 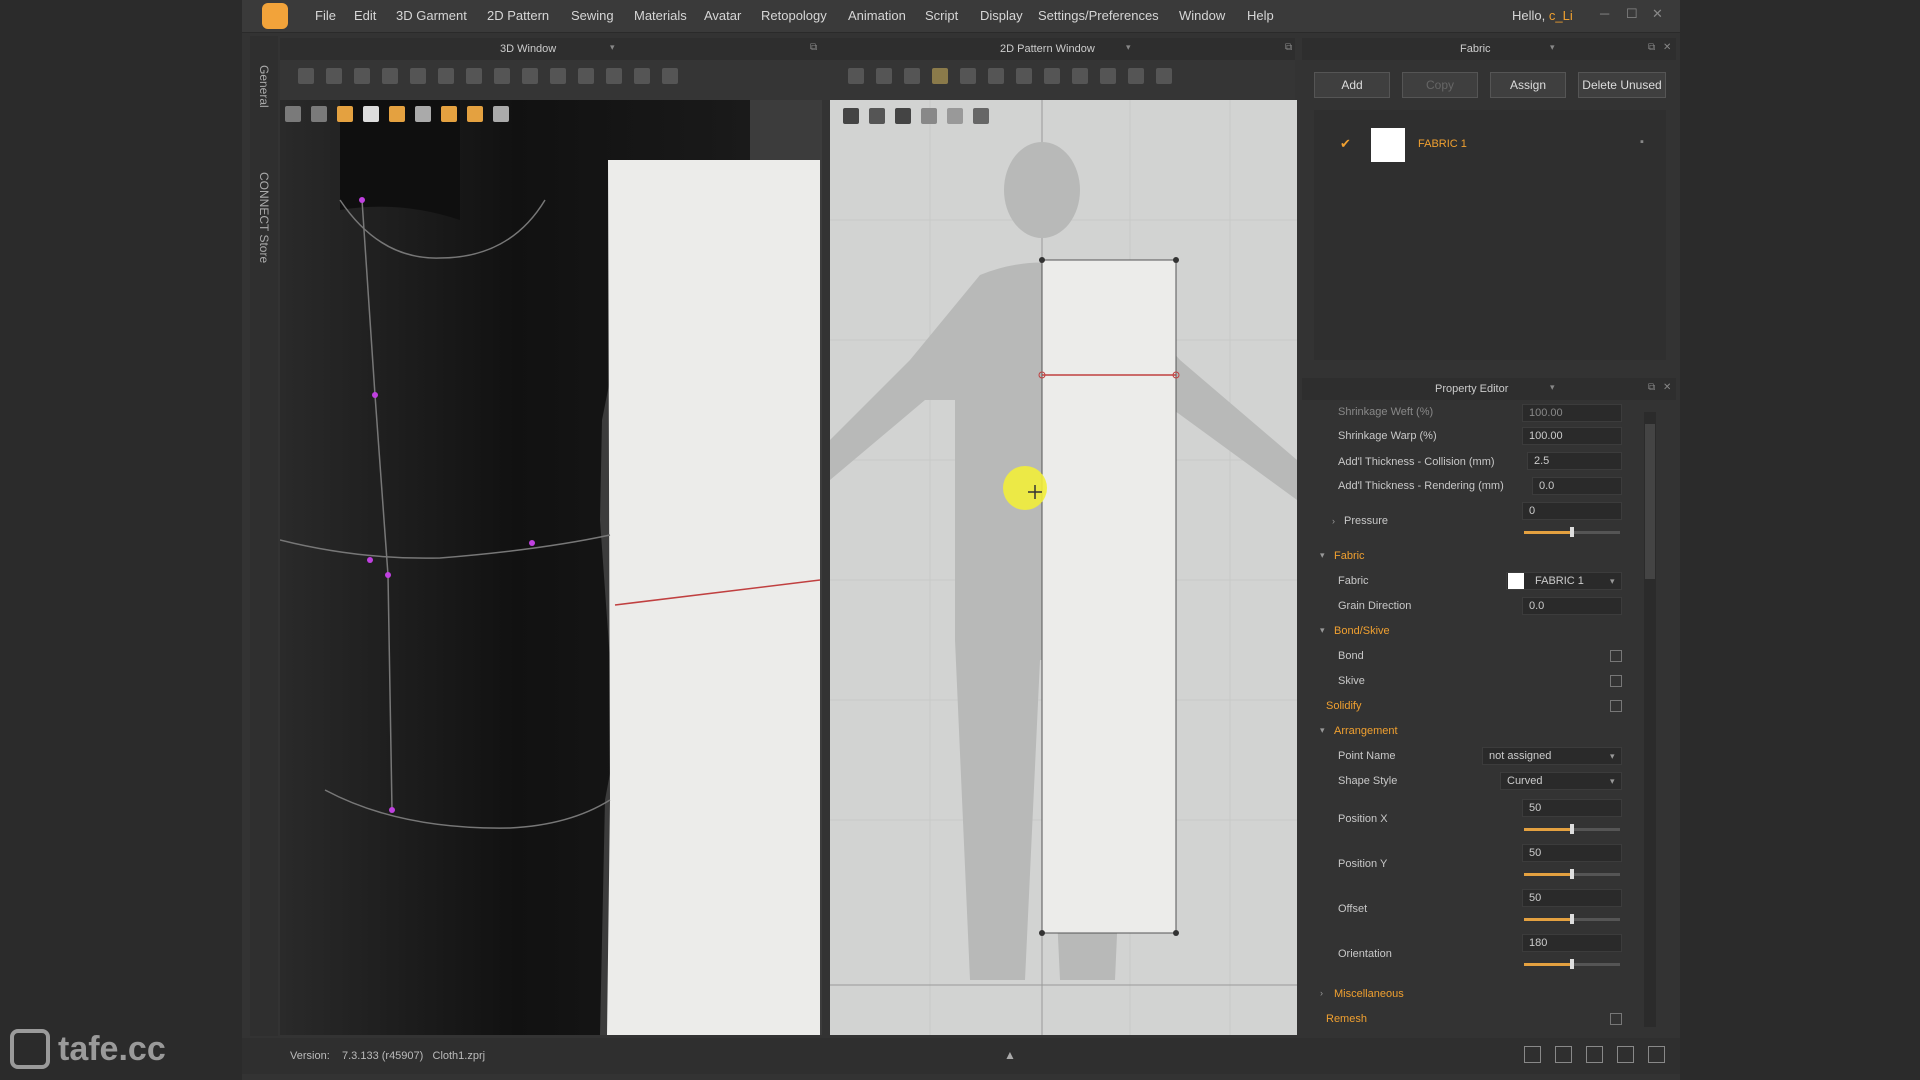 What do you see at coordinates (390, 76) in the screenshot?
I see `fold-icon` at bounding box center [390, 76].